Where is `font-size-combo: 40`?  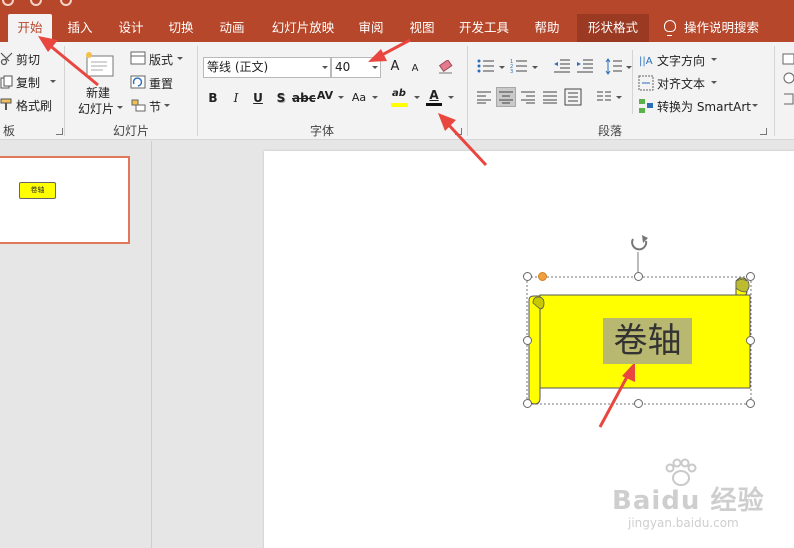 font-size-combo: 40 is located at coordinates (356, 67).